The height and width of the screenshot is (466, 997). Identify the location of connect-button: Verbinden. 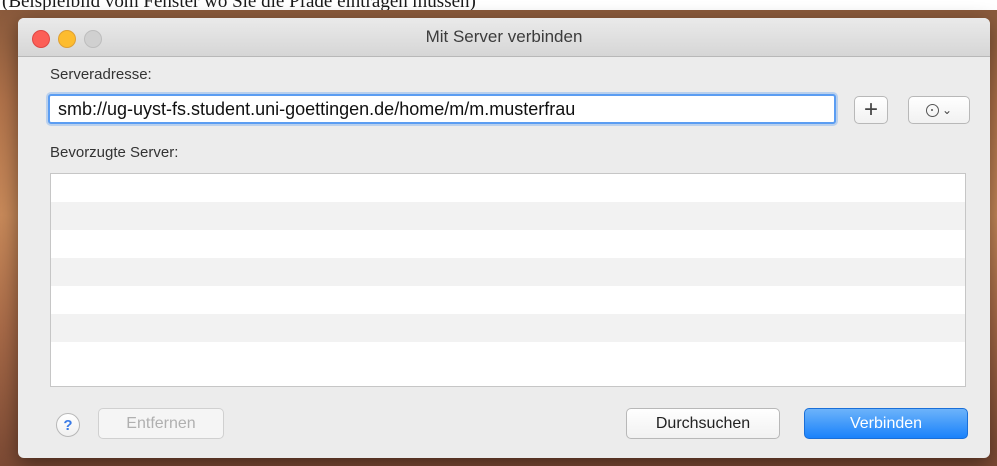
(886, 423).